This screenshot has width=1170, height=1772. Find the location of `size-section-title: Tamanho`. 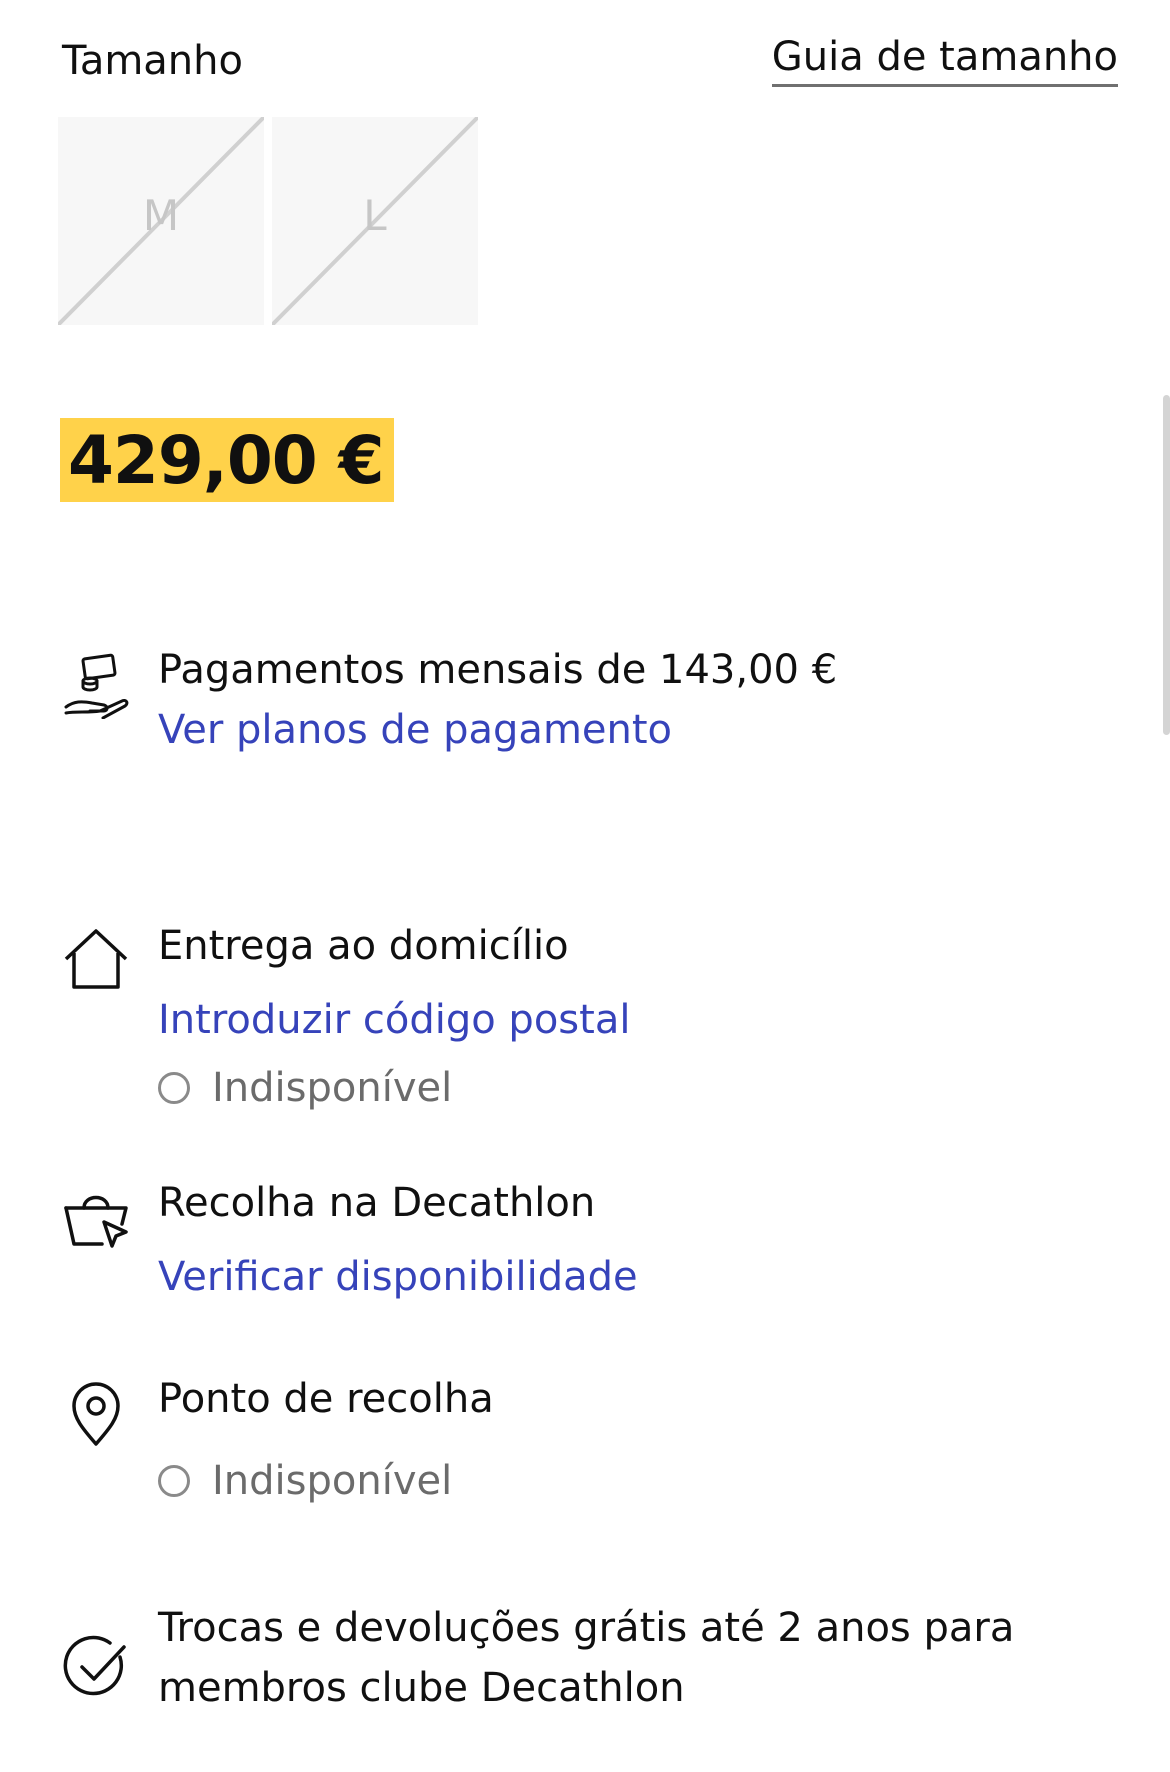

size-section-title: Tamanho is located at coordinates (152, 61).